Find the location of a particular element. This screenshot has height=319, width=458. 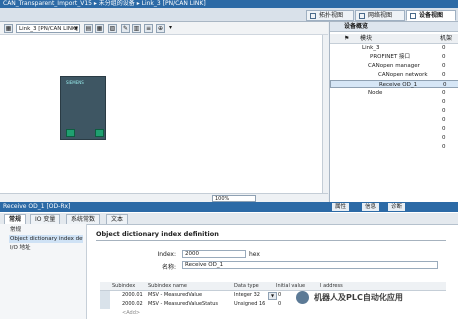

overview-row-selected: Receive OD_1 0 is located at coordinates (394, 84).